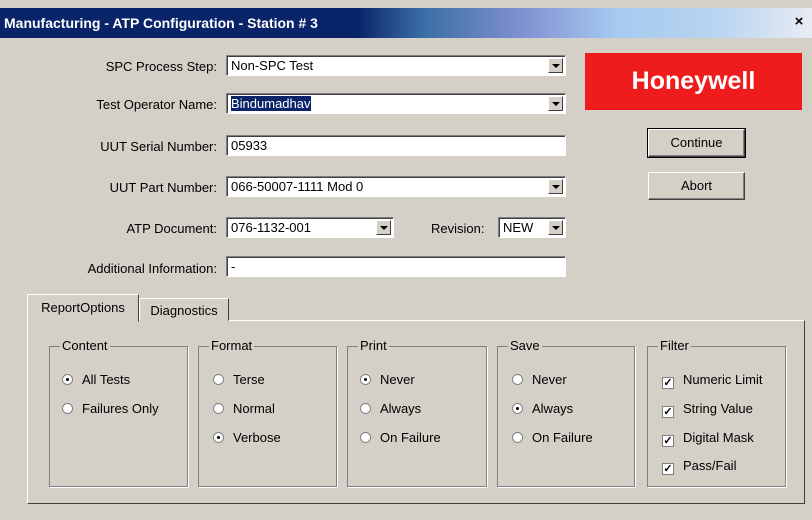 The height and width of the screenshot is (520, 812). I want to click on filter-group-title: Filter, so click(674, 345).